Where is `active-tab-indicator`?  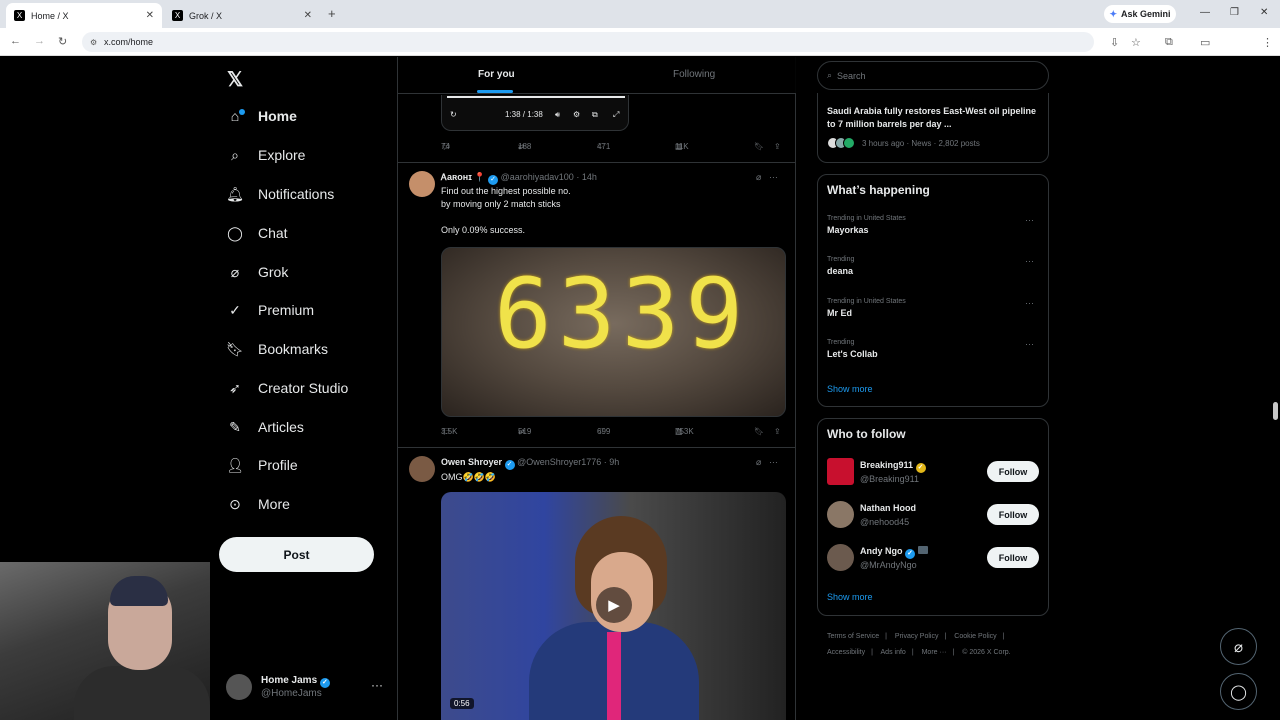
active-tab-indicator is located at coordinates (495, 91).